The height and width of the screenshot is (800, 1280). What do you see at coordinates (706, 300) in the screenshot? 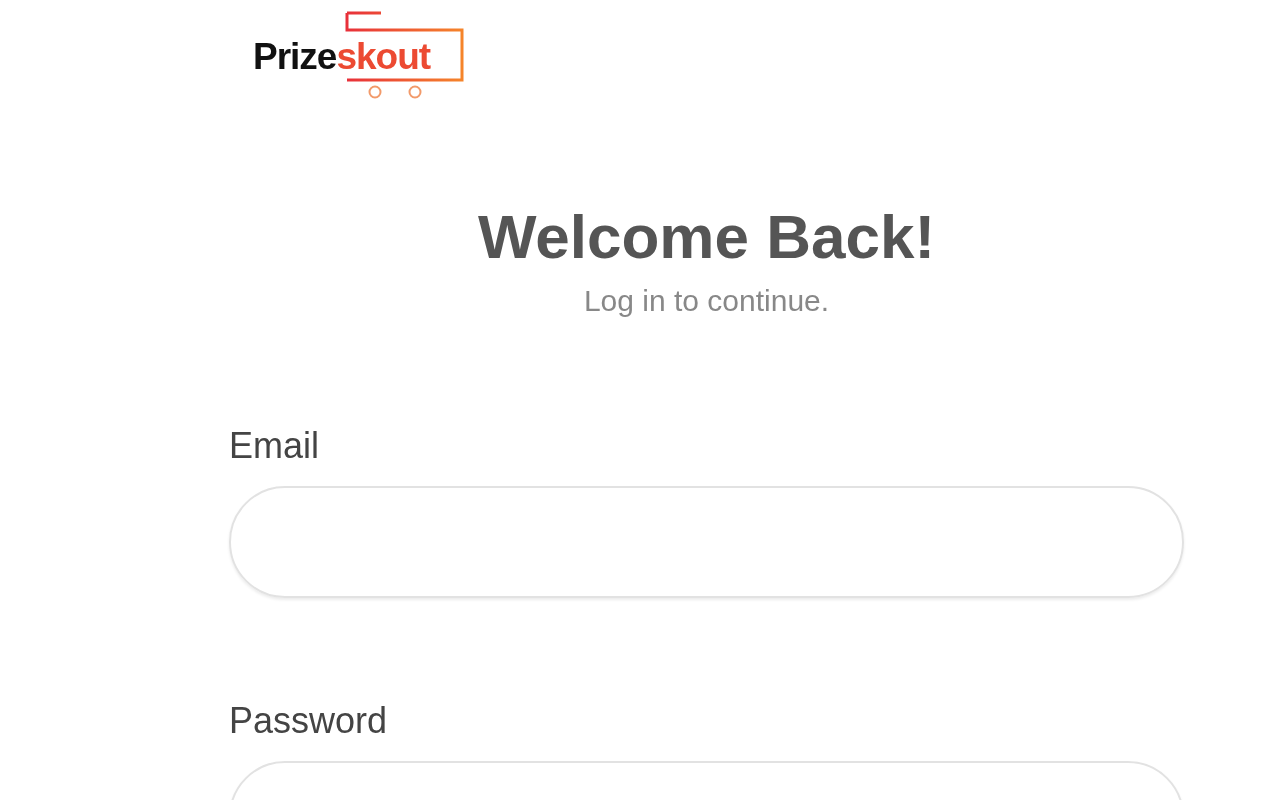
I see `subtitle: Log in to continue.` at bounding box center [706, 300].